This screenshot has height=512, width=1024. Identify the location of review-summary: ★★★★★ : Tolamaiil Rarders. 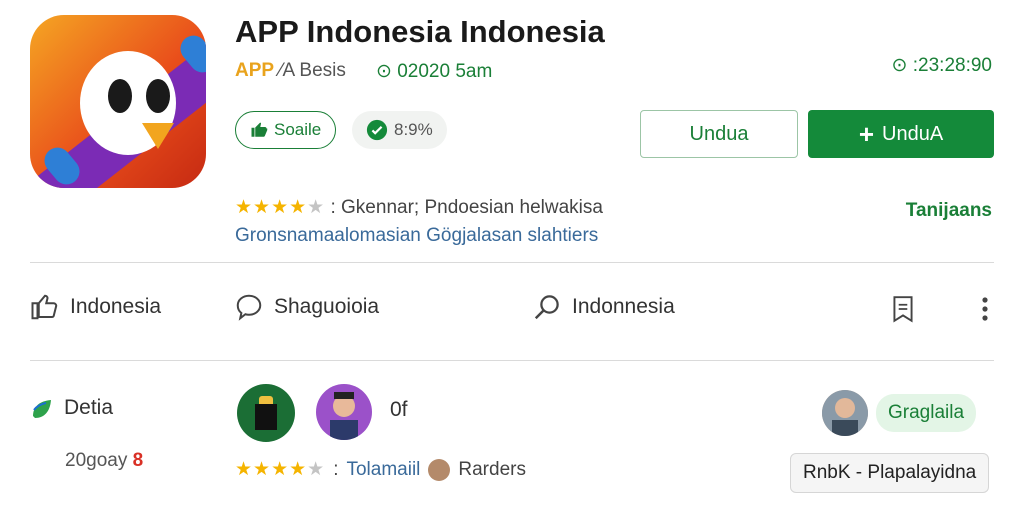
(380, 469).